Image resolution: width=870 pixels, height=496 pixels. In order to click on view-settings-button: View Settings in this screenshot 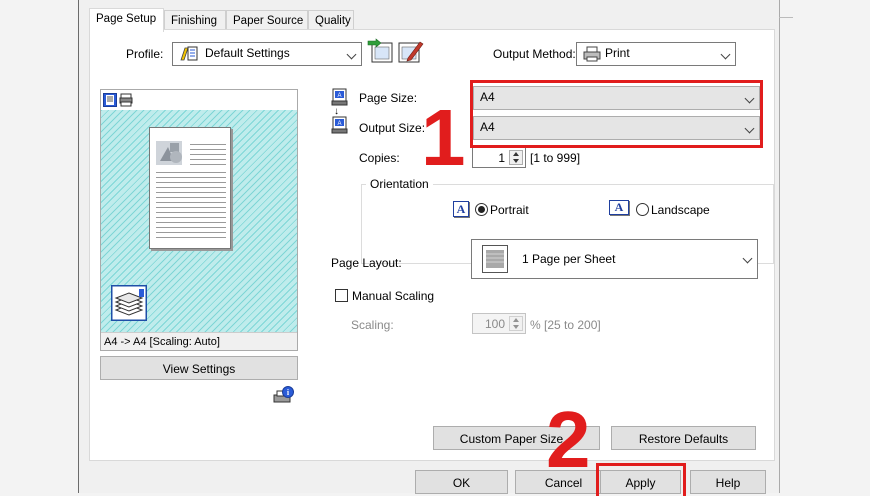, I will do `click(199, 368)`.